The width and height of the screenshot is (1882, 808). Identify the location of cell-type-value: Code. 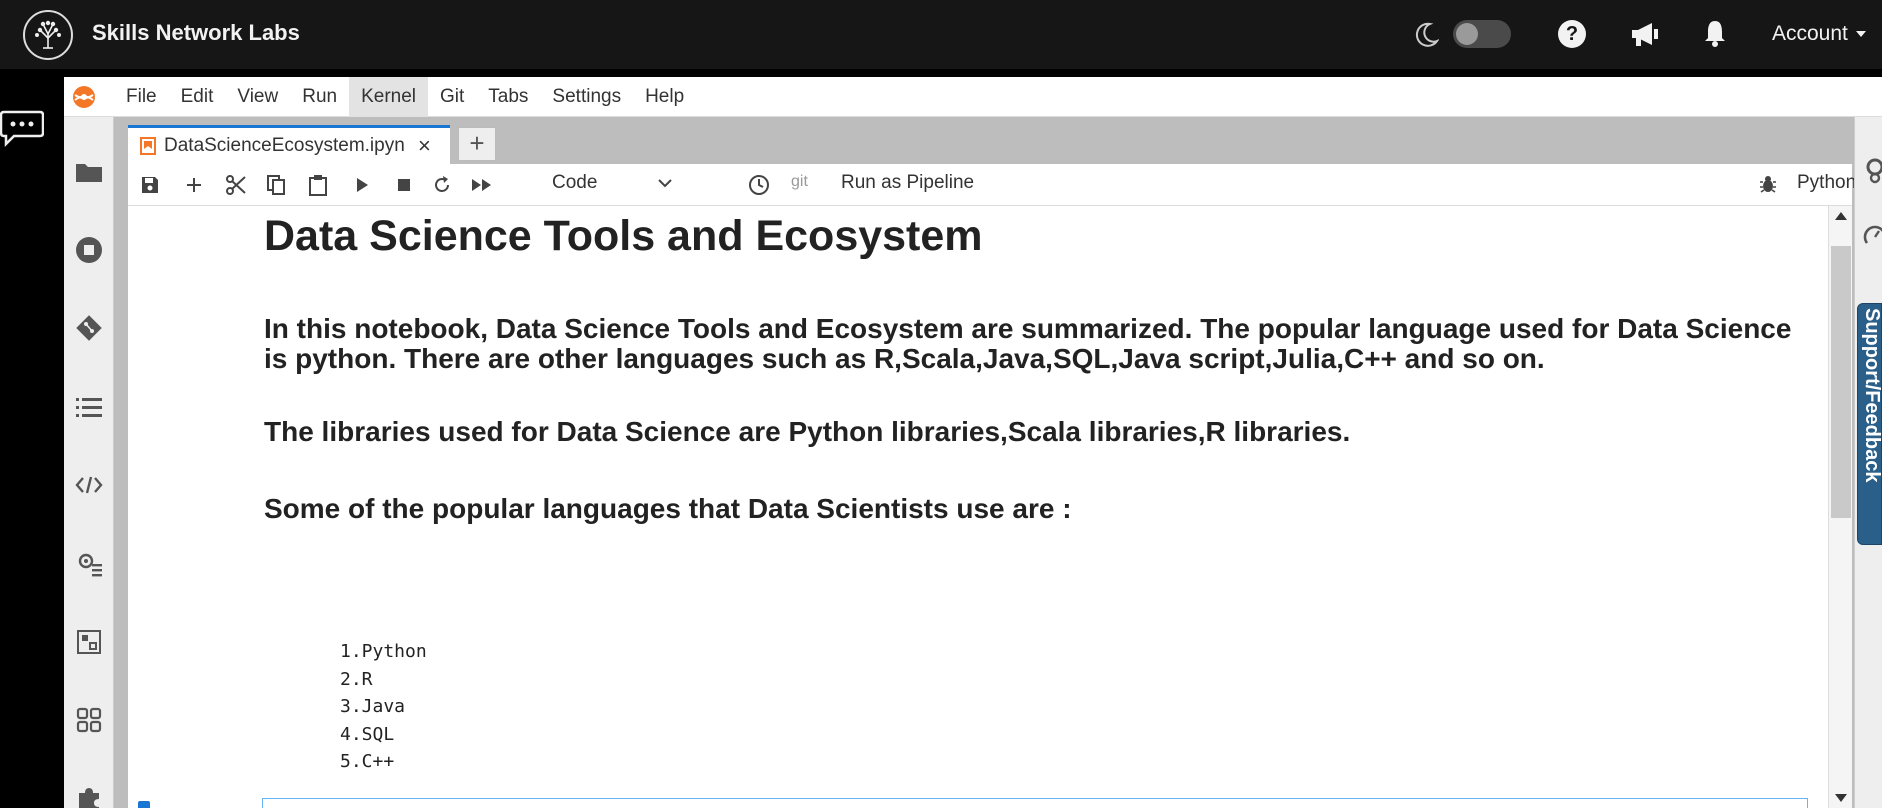
(575, 182).